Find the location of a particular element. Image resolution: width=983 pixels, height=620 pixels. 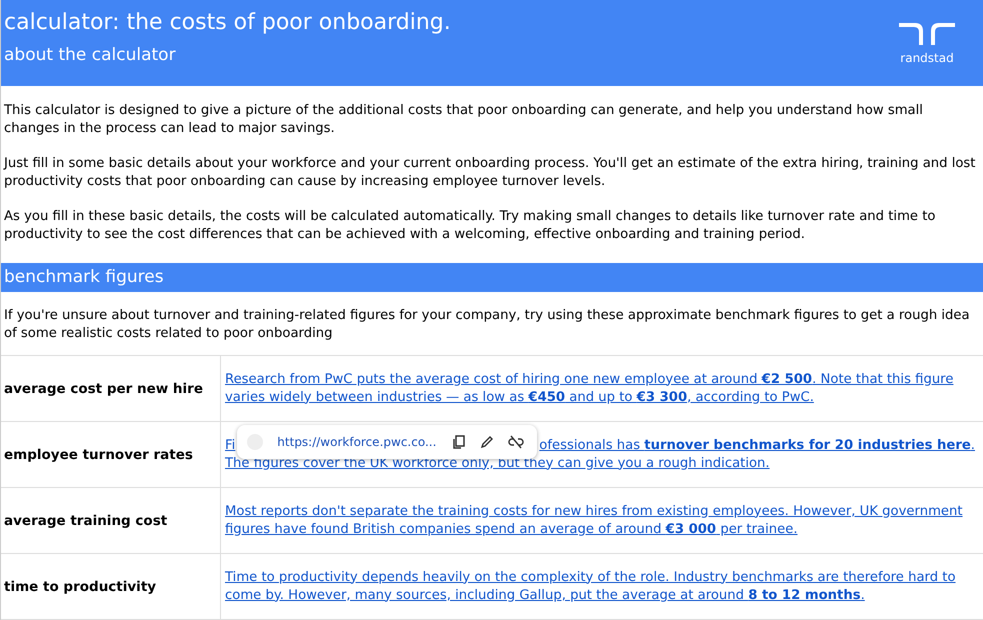

section-heading: about the calculator is located at coordinates (90, 55).